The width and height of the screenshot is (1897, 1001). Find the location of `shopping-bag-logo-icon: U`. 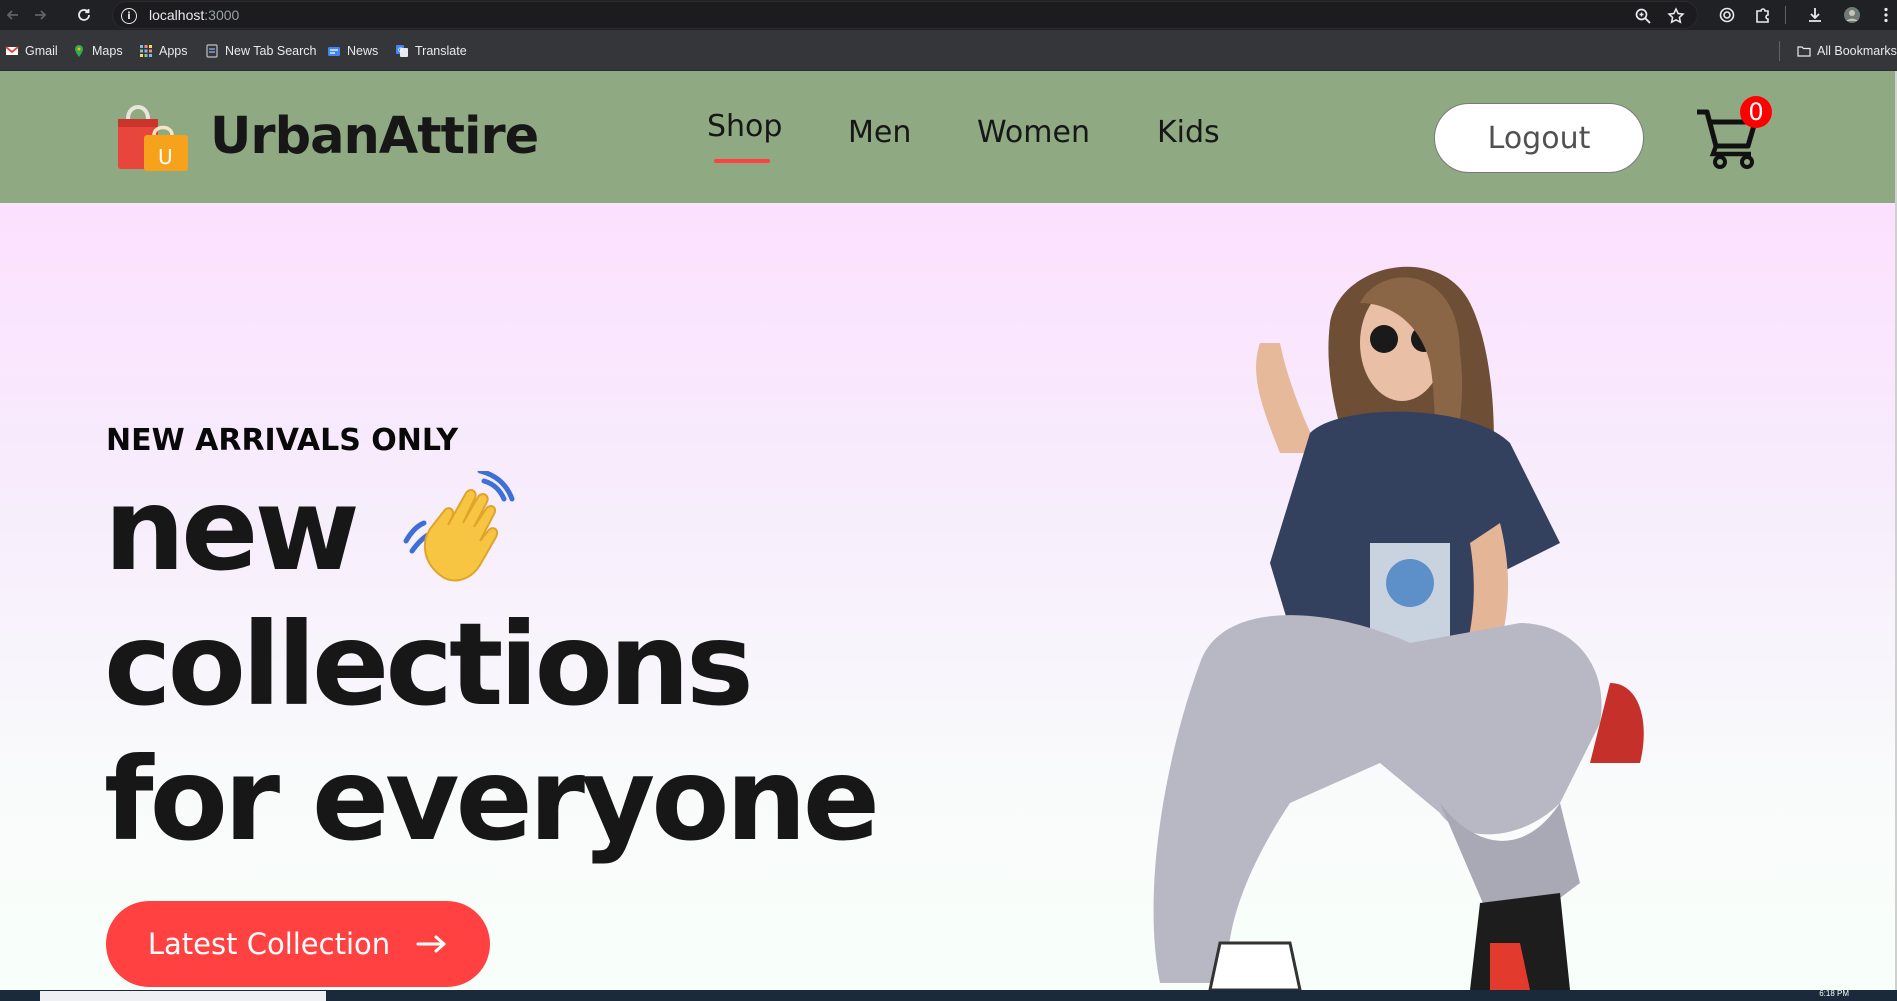

shopping-bag-logo-icon: U is located at coordinates (152, 137).